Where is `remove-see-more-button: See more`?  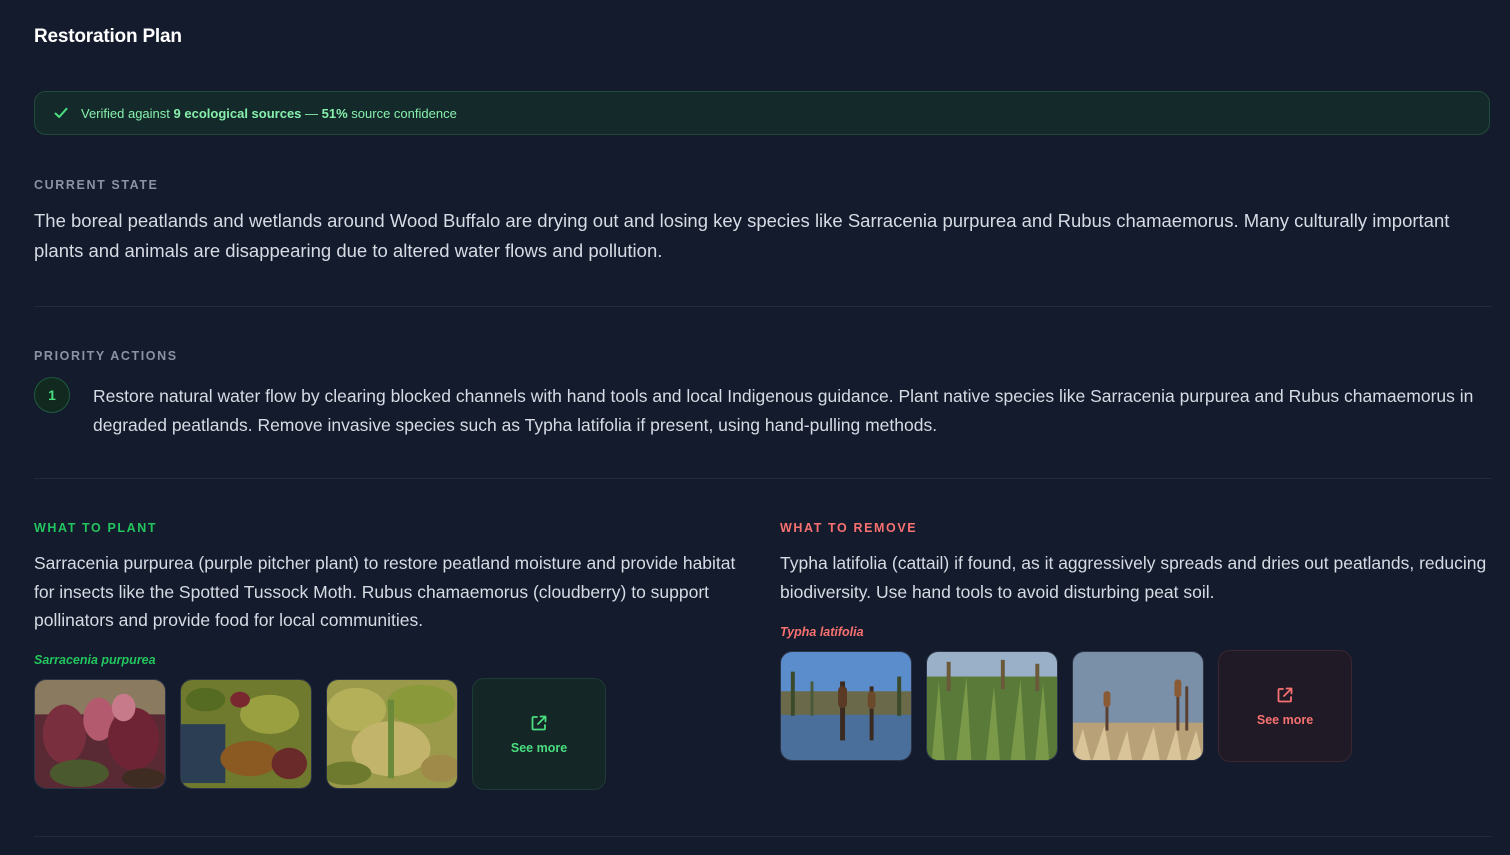 remove-see-more-button: See more is located at coordinates (1285, 706).